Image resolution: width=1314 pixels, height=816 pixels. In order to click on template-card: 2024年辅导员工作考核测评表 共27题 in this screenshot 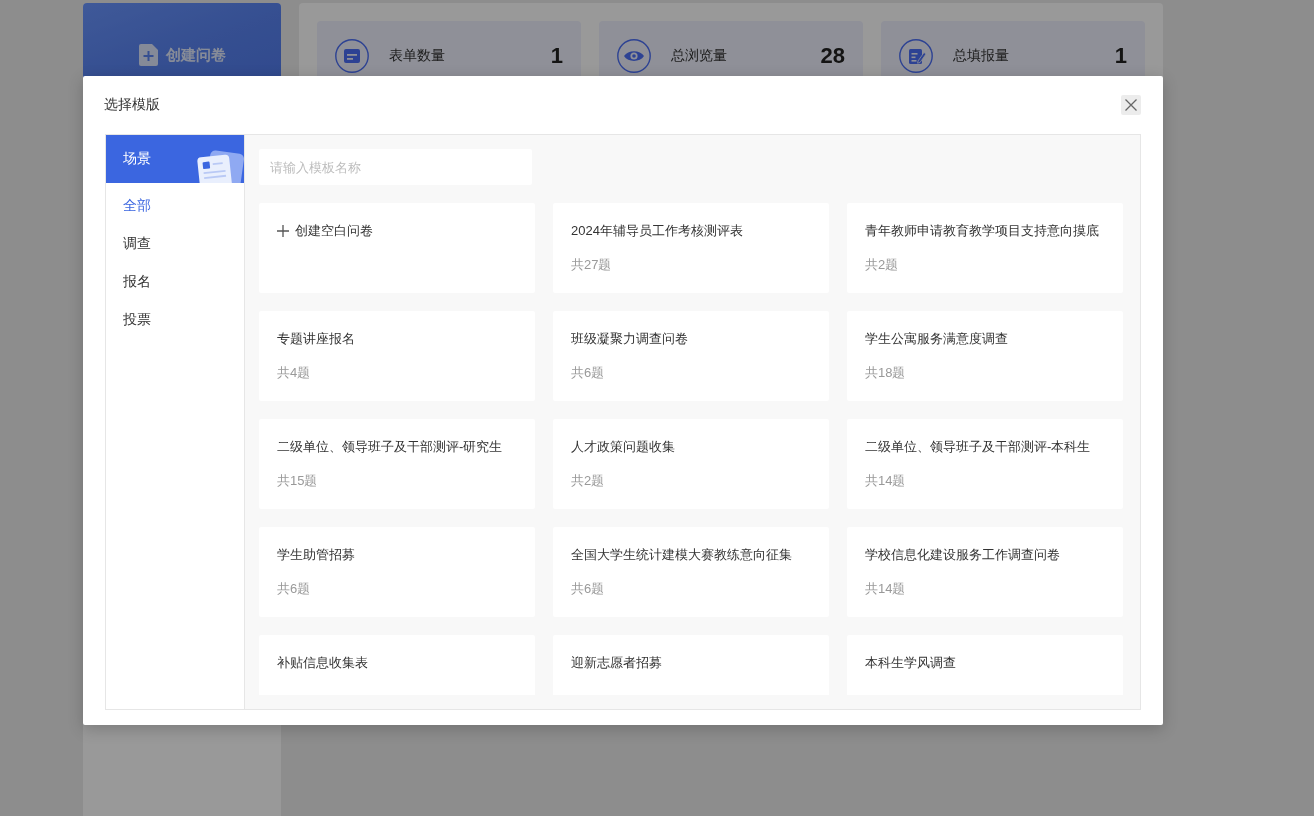, I will do `click(691, 248)`.